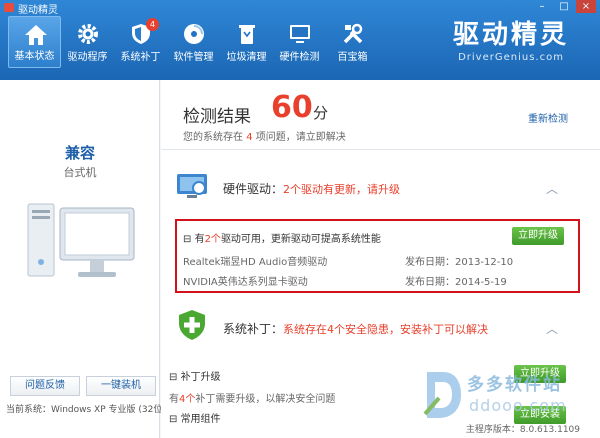  What do you see at coordinates (81, 240) in the screenshot?
I see `desktop-pc-icon` at bounding box center [81, 240].